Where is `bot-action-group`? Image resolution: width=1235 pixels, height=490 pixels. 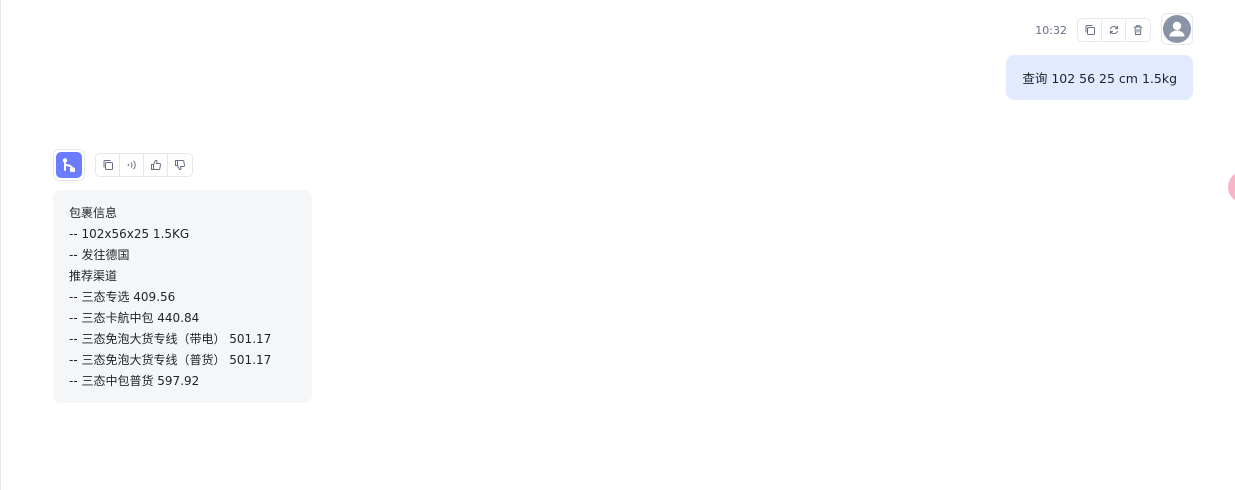 bot-action-group is located at coordinates (144, 165).